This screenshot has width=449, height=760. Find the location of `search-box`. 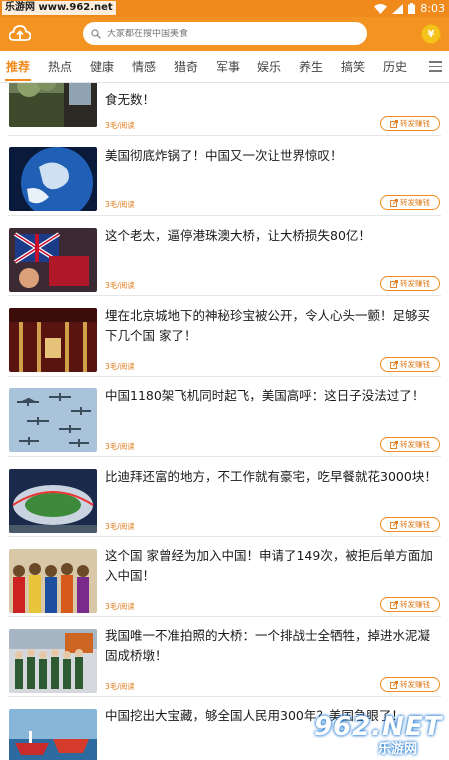

search-box is located at coordinates (225, 33).